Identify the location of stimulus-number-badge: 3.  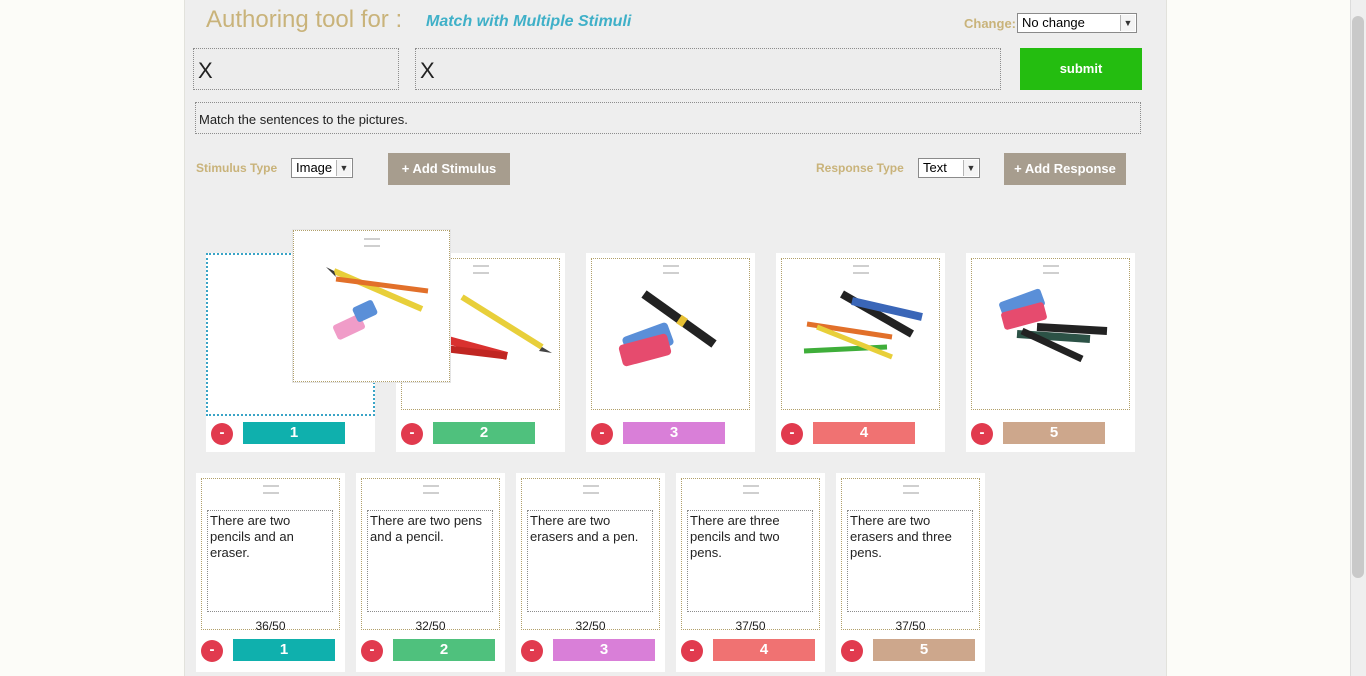
(674, 433).